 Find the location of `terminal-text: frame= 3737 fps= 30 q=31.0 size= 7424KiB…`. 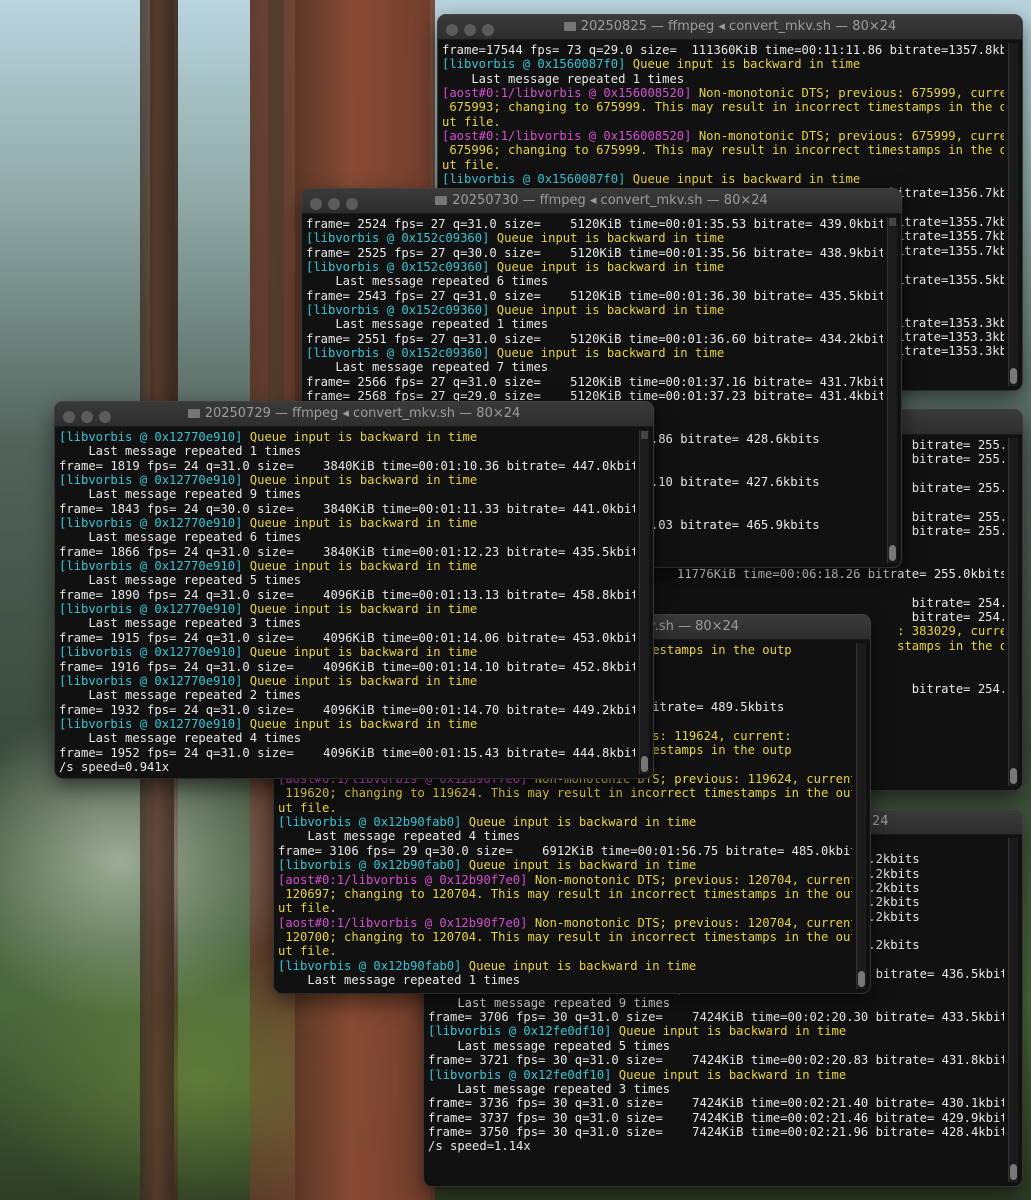

terminal-text: frame= 3737 fps= 30 q=31.0 size= 7424KiB… is located at coordinates (716, 1117).